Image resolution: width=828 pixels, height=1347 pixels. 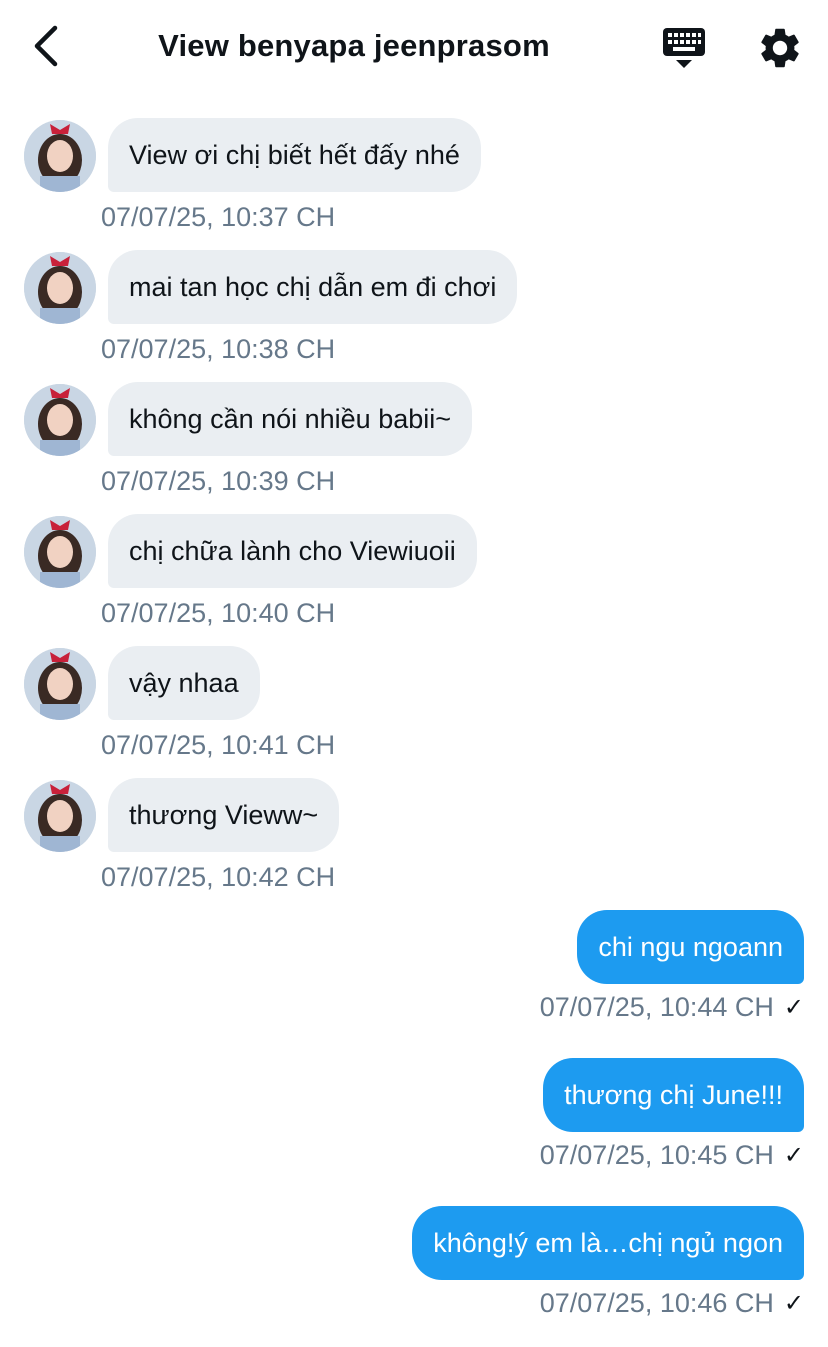 I want to click on message-bubble: không cần nói nhiều babii~, so click(x=290, y=419).